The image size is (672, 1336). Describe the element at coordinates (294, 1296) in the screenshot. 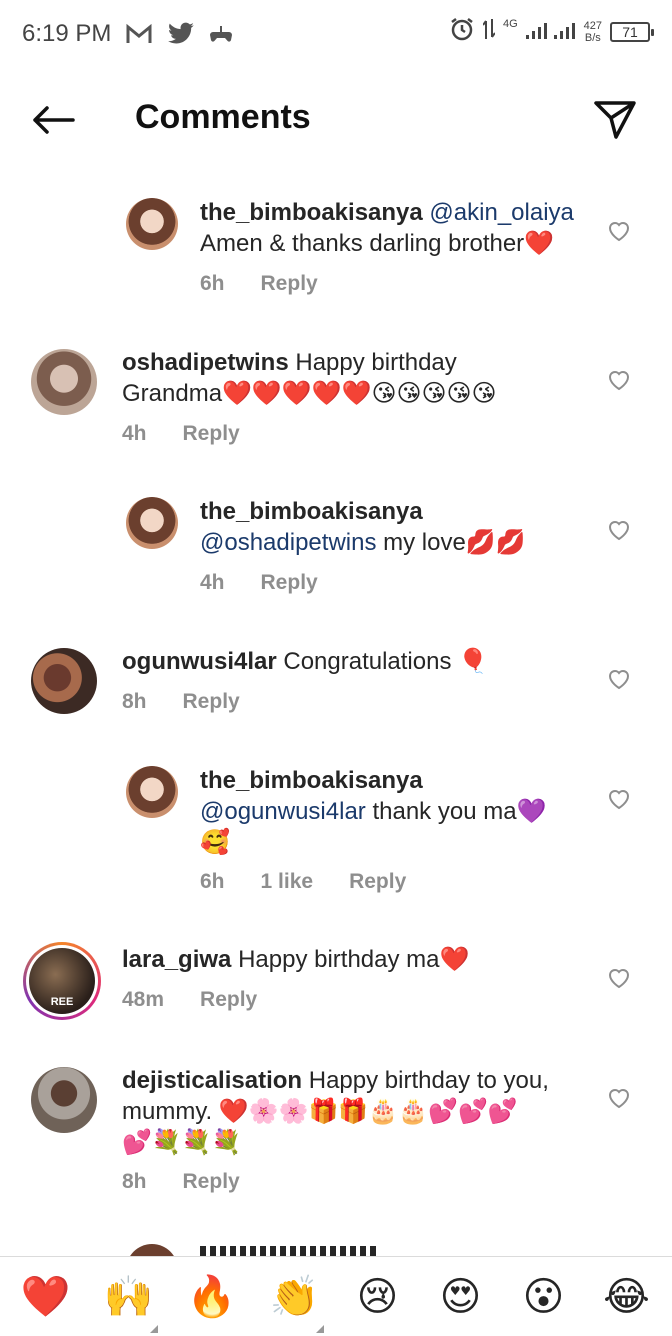

I see `emoji-glyph: 👏` at that location.